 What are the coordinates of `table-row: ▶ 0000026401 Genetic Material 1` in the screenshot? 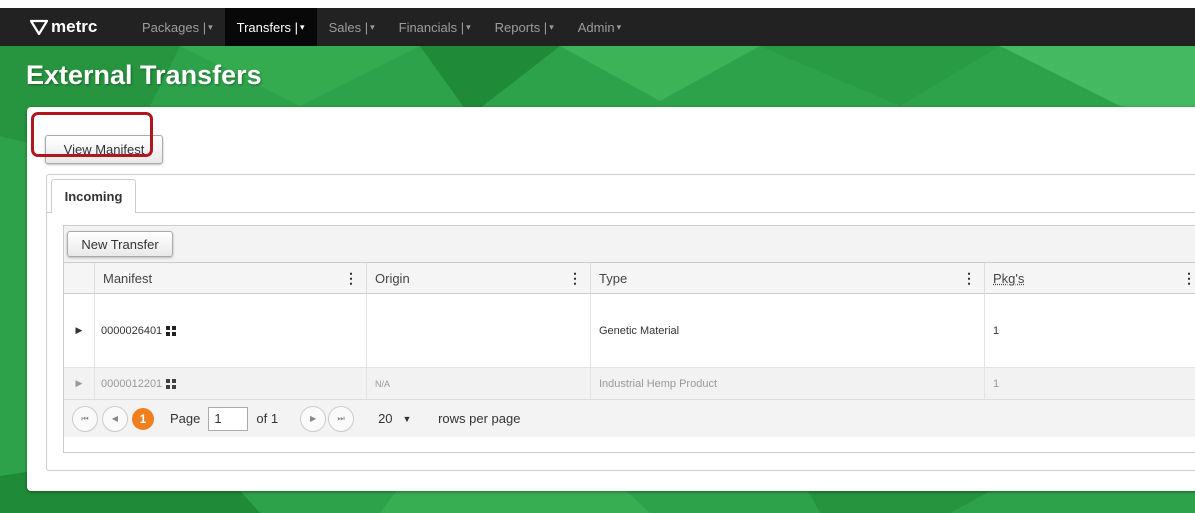 It's located at (629, 331).